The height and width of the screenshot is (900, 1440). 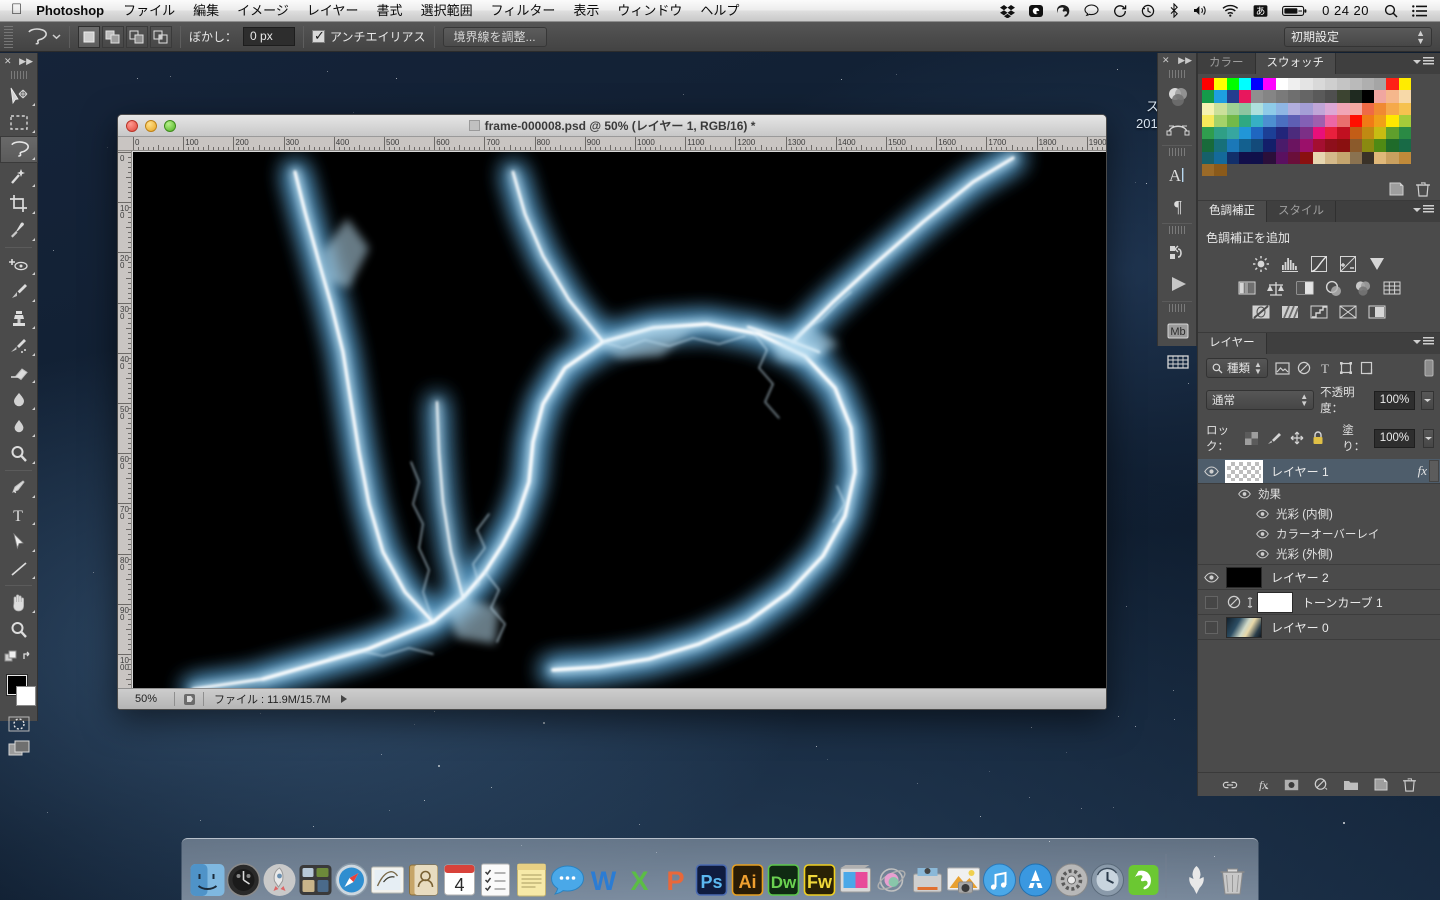 I want to click on lasso-tool-icon, so click(x=37, y=37).